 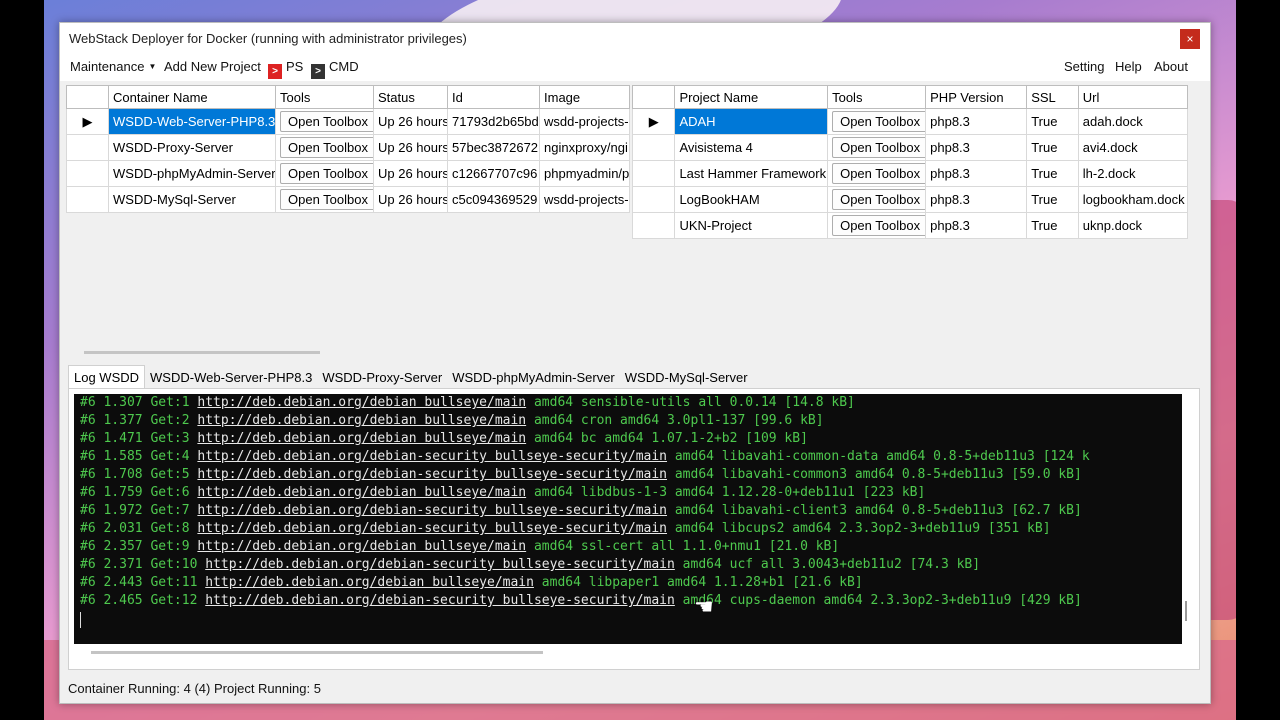 What do you see at coordinates (318, 71) in the screenshot?
I see `terminal-icon: >` at bounding box center [318, 71].